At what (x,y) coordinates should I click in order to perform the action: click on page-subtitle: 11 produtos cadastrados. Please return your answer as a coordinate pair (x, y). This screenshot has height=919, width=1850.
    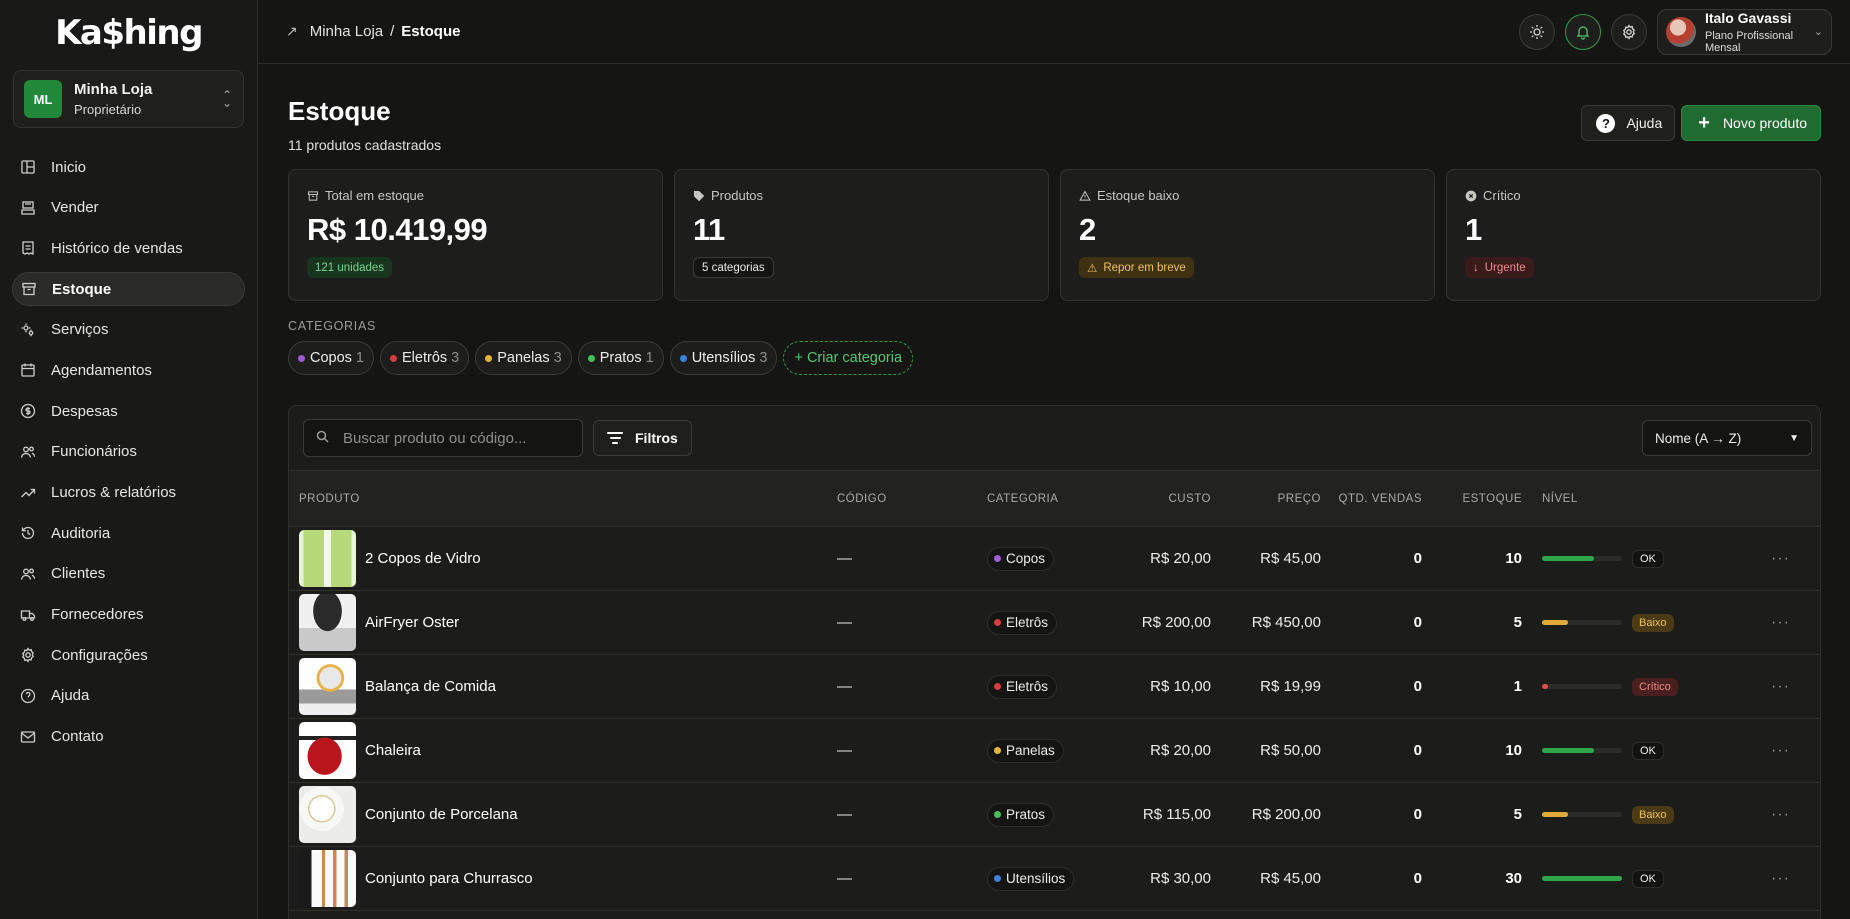
    Looking at the image, I should click on (365, 145).